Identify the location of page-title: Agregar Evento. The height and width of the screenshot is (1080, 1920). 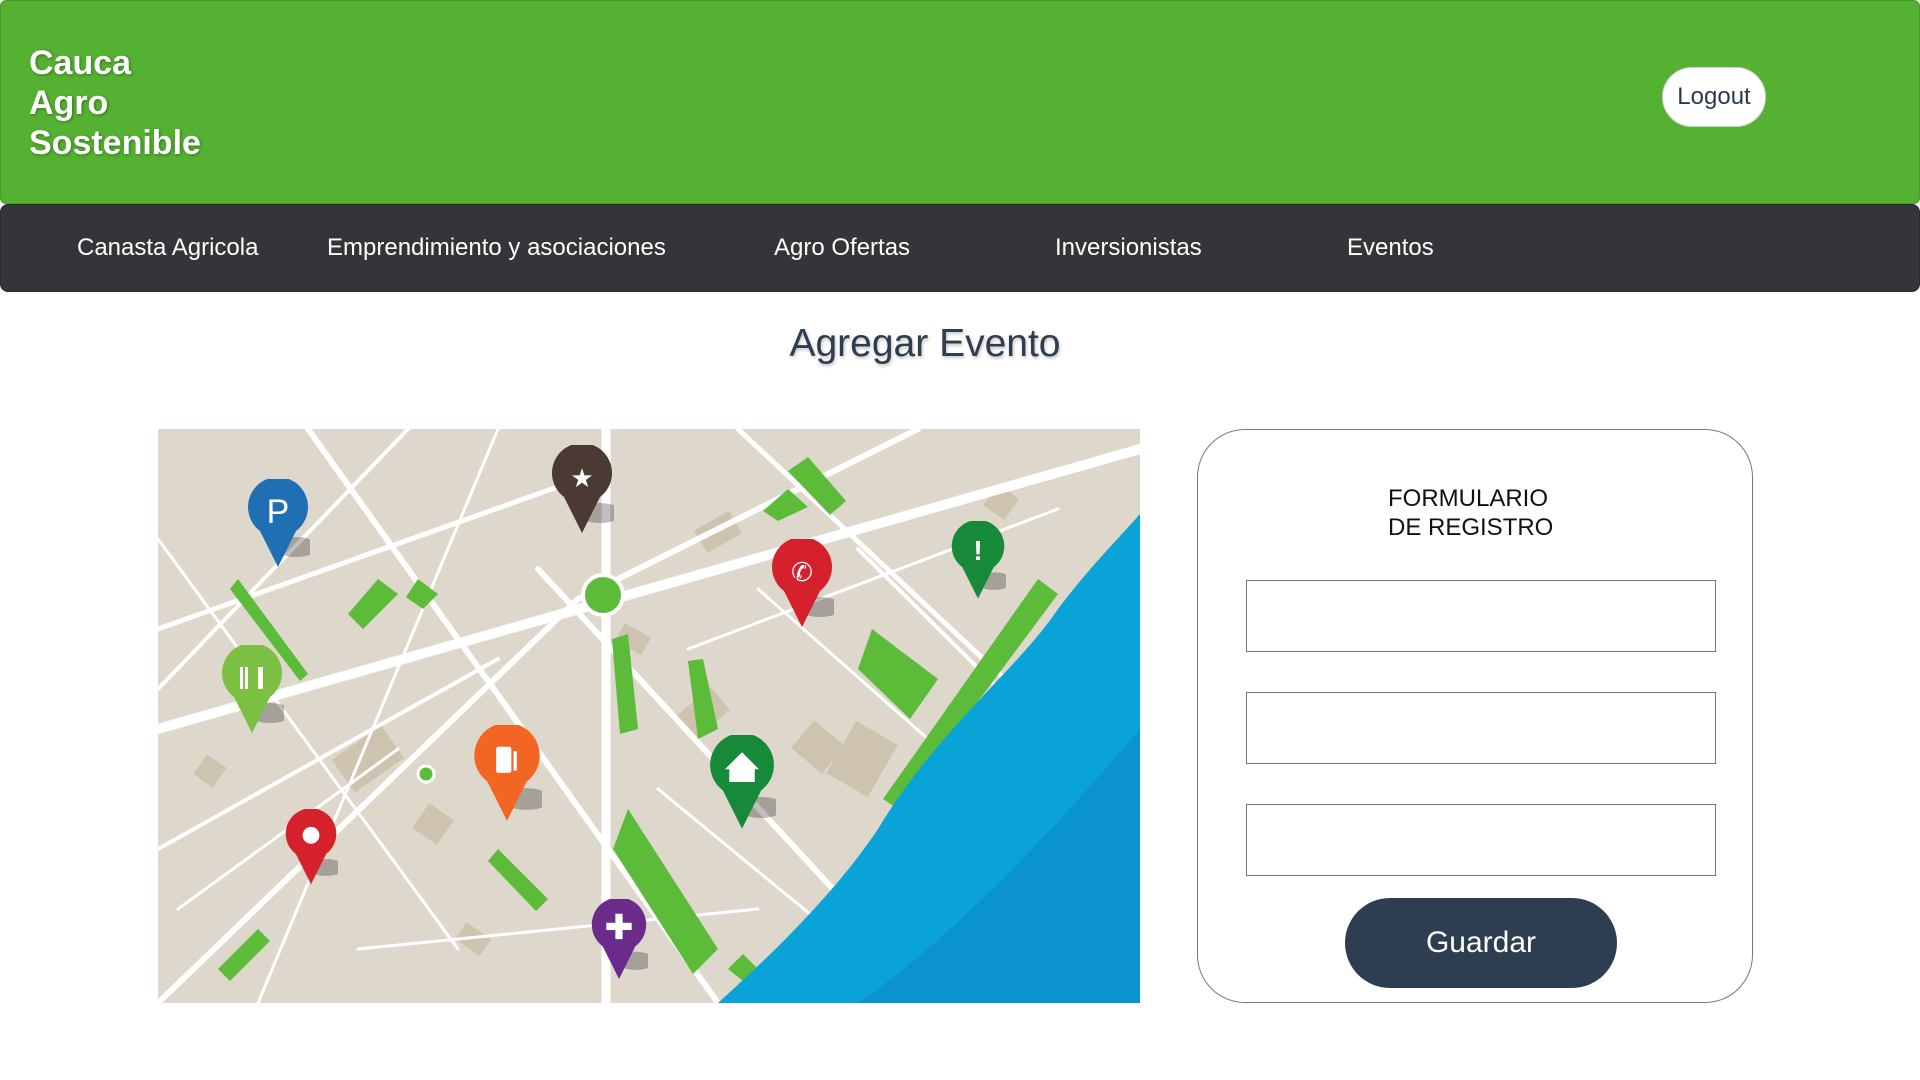
(925, 343).